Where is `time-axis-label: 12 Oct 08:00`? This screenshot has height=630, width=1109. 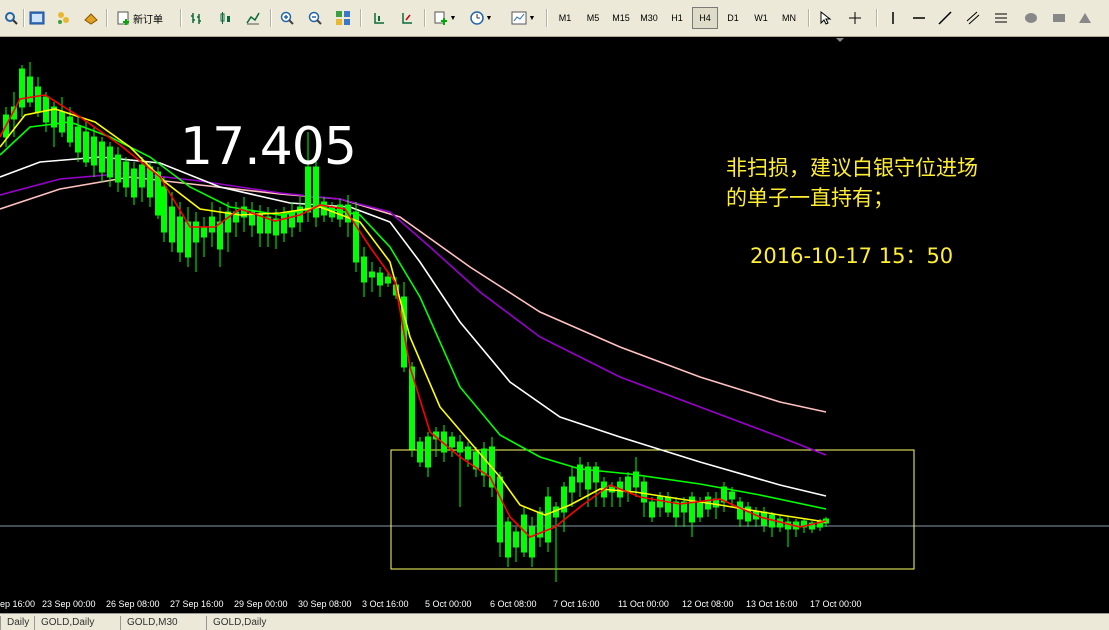 time-axis-label: 12 Oct 08:00 is located at coordinates (708, 604).